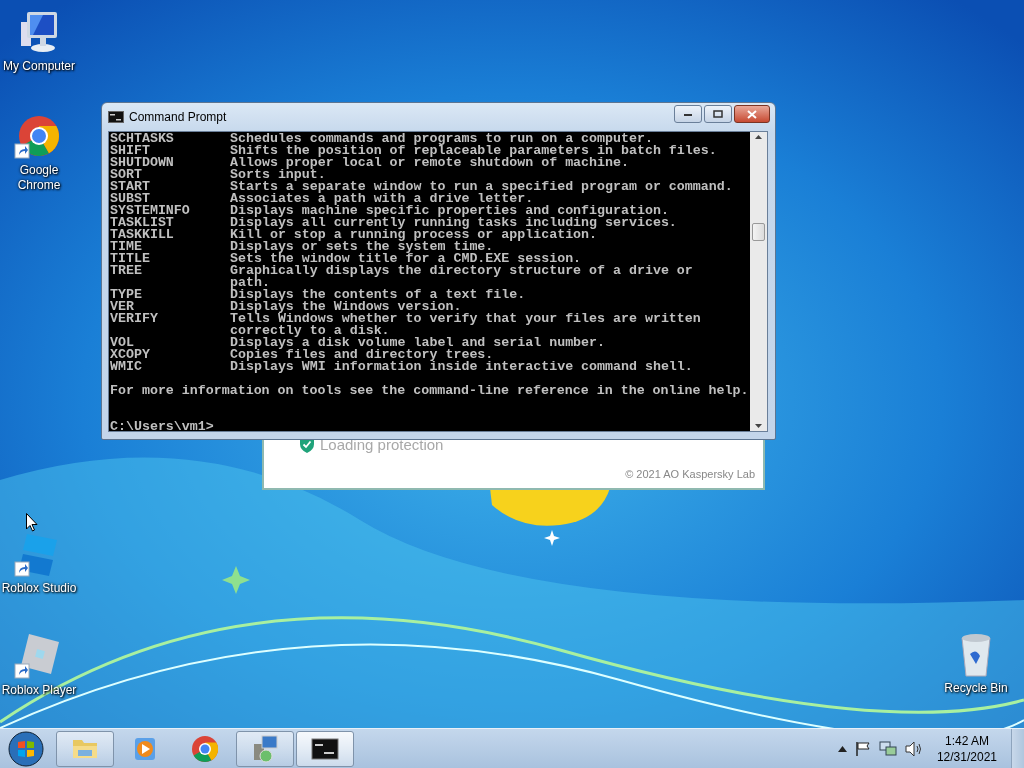 The image size is (1024, 768). What do you see at coordinates (145, 748) in the screenshot?
I see `play-icon` at bounding box center [145, 748].